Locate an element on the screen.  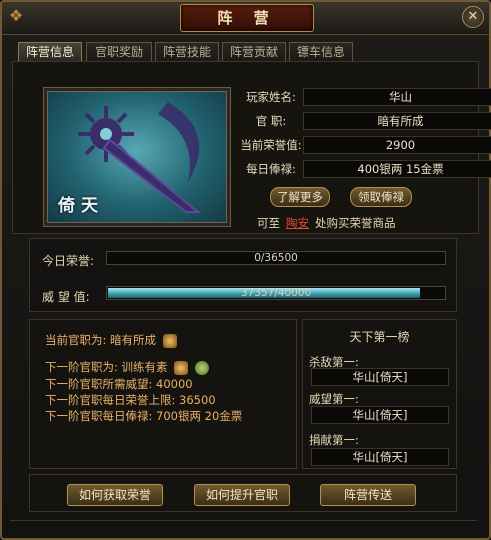
rank-label: 官 职: is located at coordinates (271, 121).